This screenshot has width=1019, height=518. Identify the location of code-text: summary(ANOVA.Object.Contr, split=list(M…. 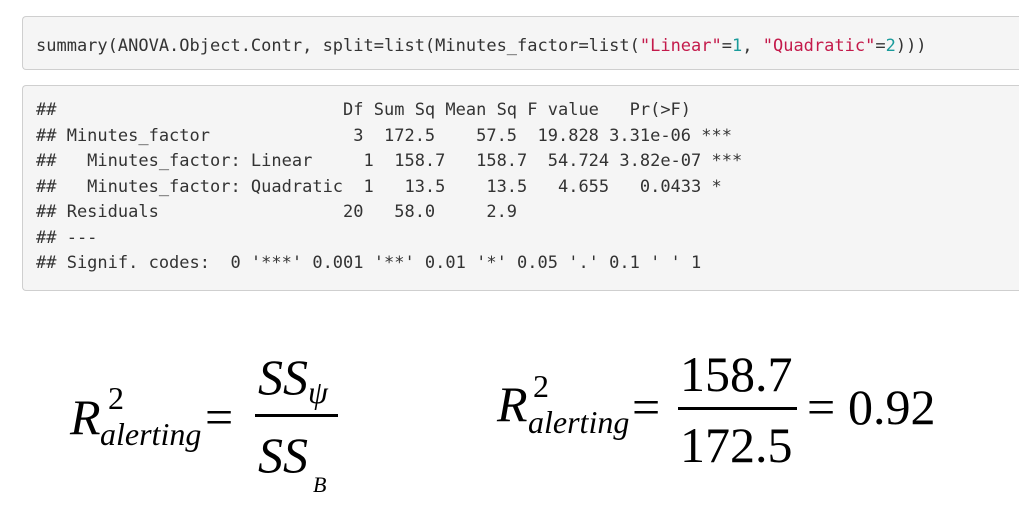
(338, 46).